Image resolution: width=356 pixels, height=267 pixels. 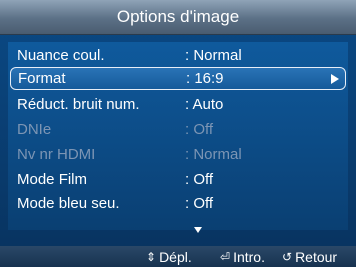 I want to click on menu-title: Options d'image, so click(x=178, y=16).